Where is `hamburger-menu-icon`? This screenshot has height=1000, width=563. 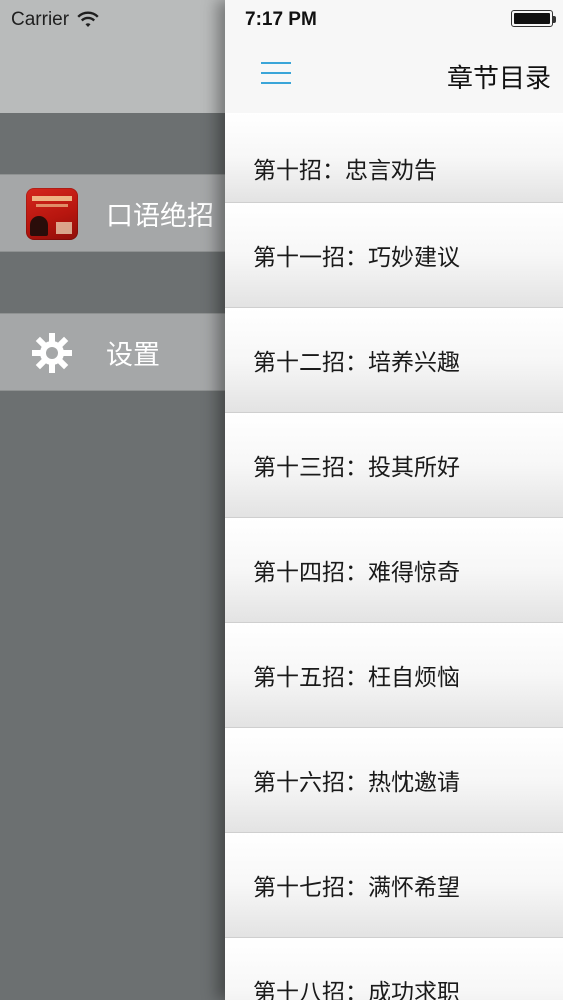 hamburger-menu-icon is located at coordinates (276, 73).